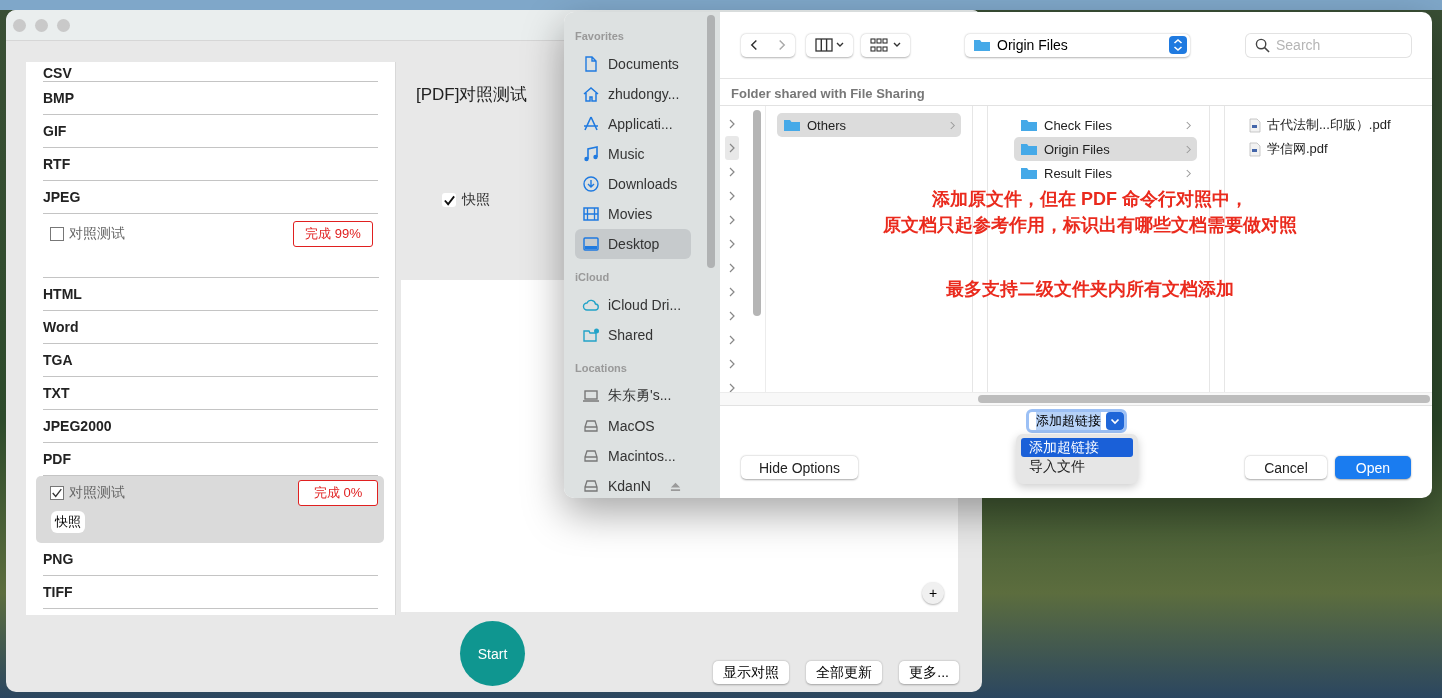 The height and width of the screenshot is (698, 1442). What do you see at coordinates (68, 522) in the screenshot?
I see `snapshot-tag: 快照` at bounding box center [68, 522].